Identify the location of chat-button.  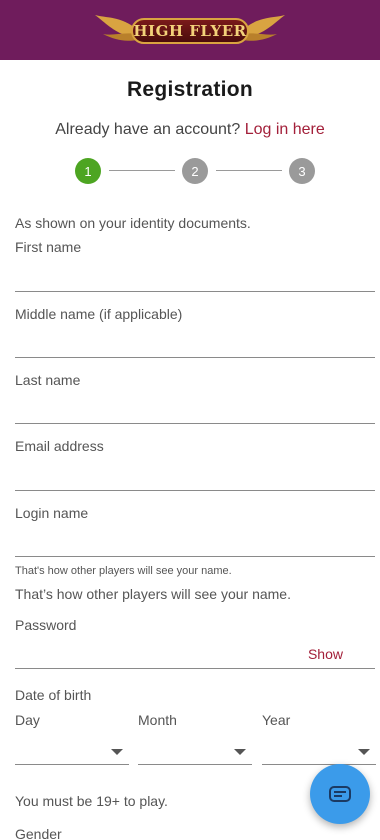
(340, 794).